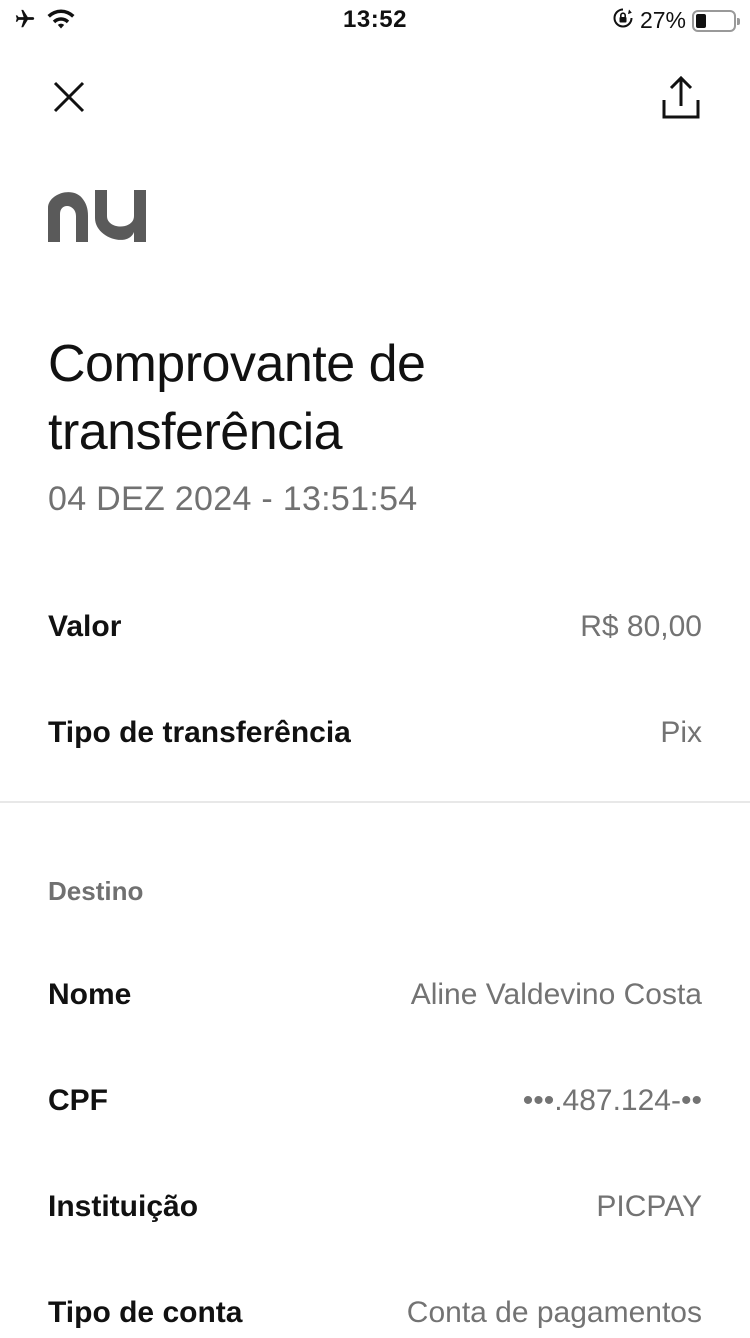  Describe the element at coordinates (375, 995) in the screenshot. I see `row-nome: Nome Aline Valdevino Costa` at that location.